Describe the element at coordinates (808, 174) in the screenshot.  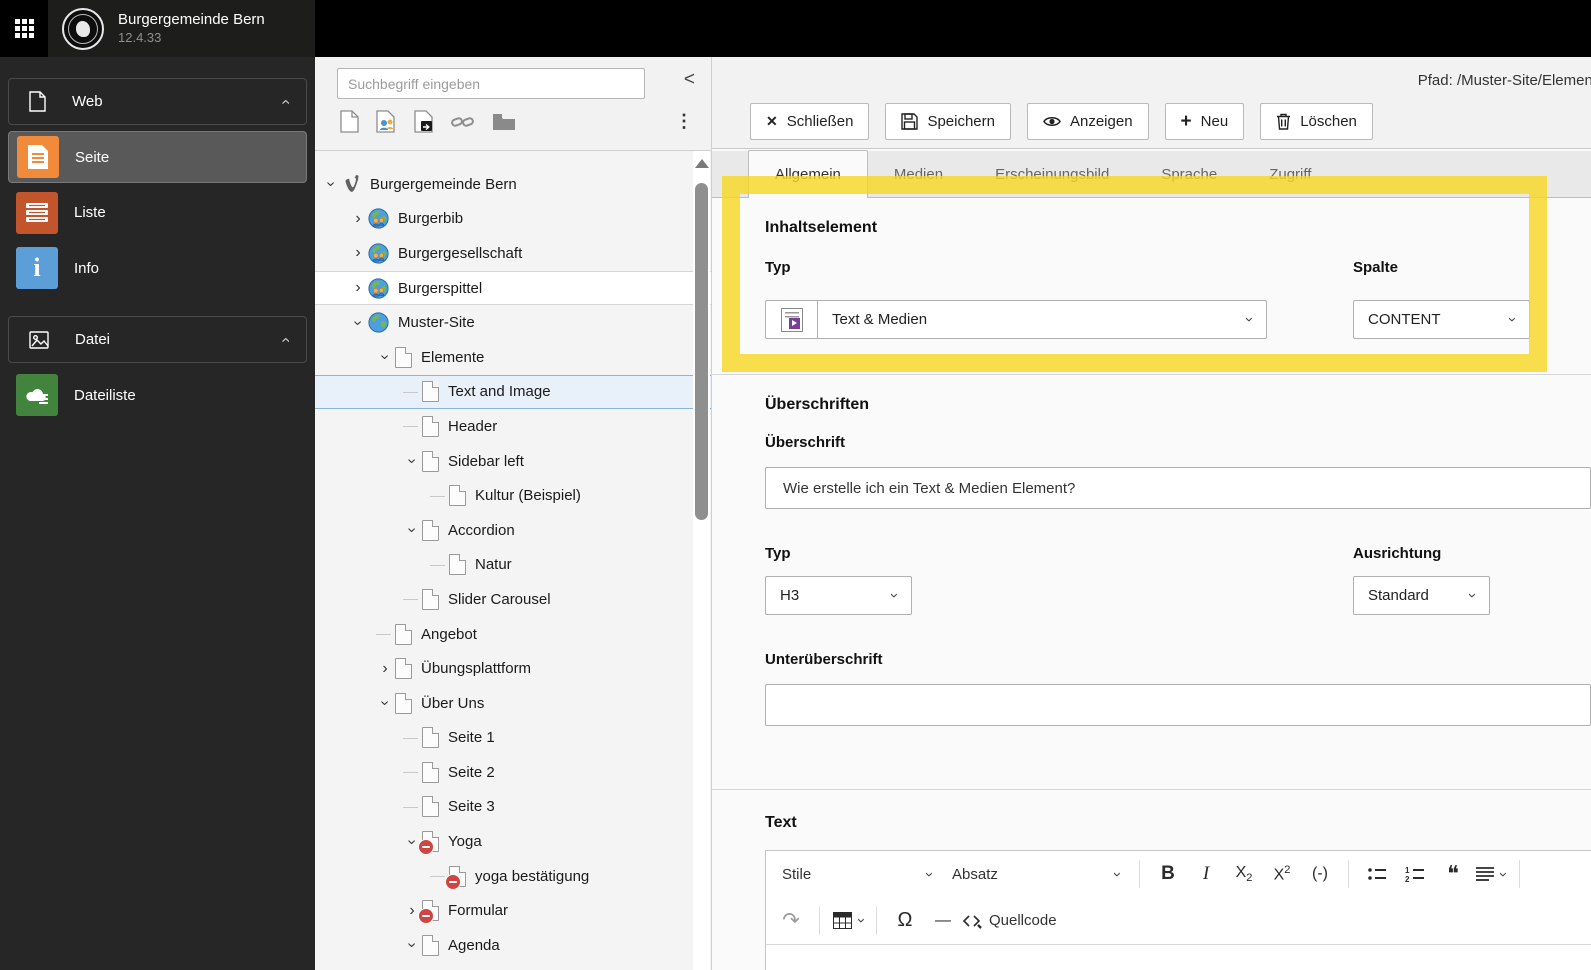
I see `tab-allgemein: Allgemein` at that location.